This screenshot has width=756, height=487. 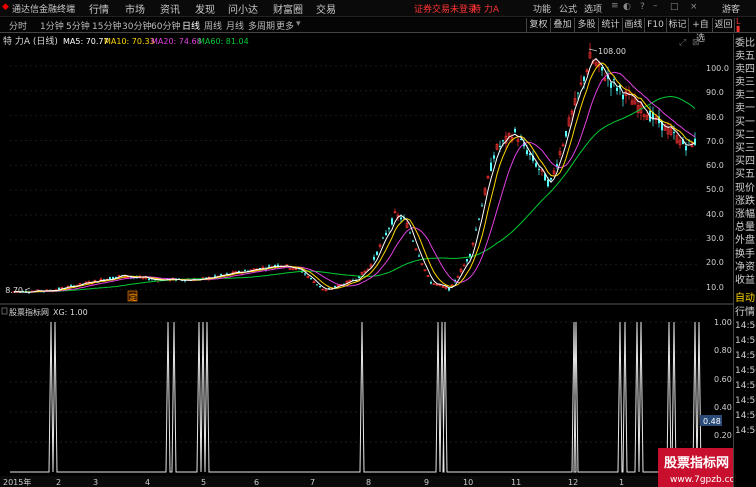 What do you see at coordinates (615, 6) in the screenshot?
I see `menu-list-icon: ≡` at bounding box center [615, 6].